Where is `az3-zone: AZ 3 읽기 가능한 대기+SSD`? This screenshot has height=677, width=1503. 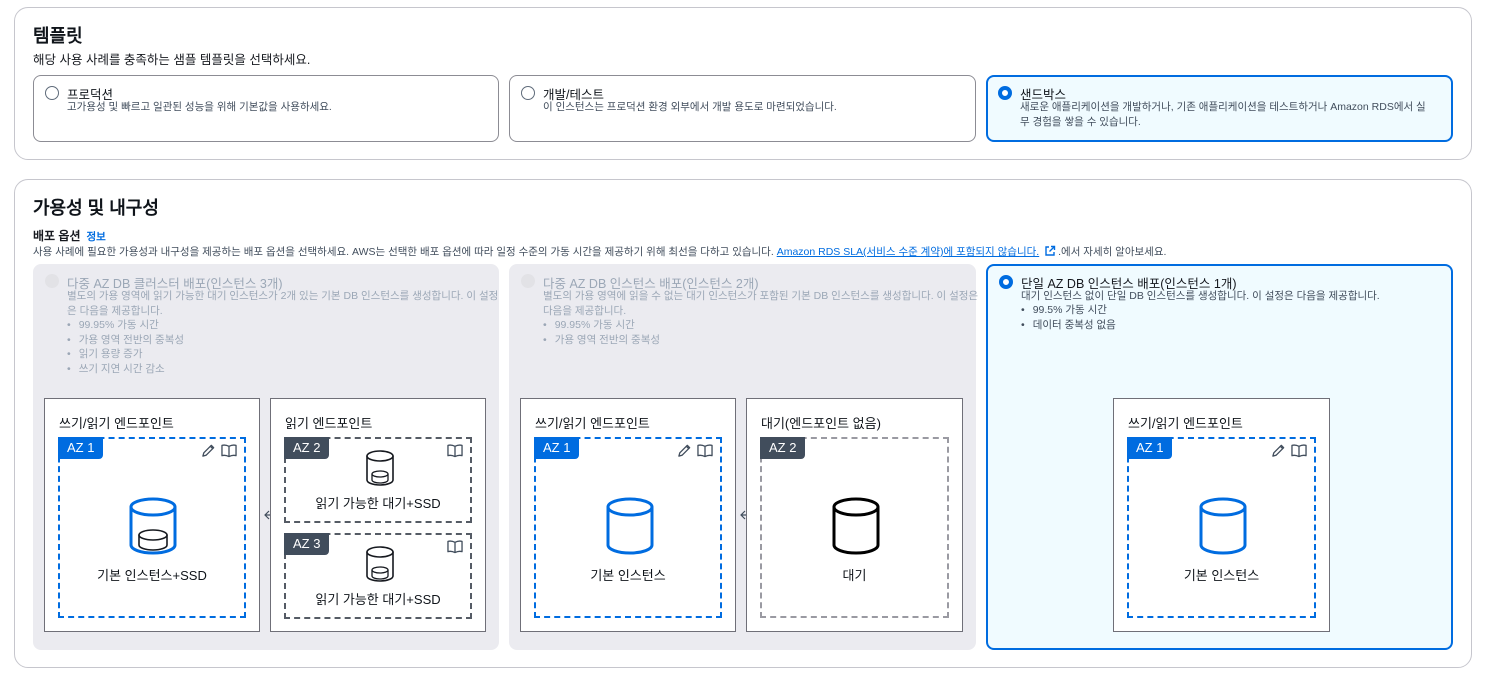
az3-zone: AZ 3 읽기 가능한 대기+SSD is located at coordinates (378, 576).